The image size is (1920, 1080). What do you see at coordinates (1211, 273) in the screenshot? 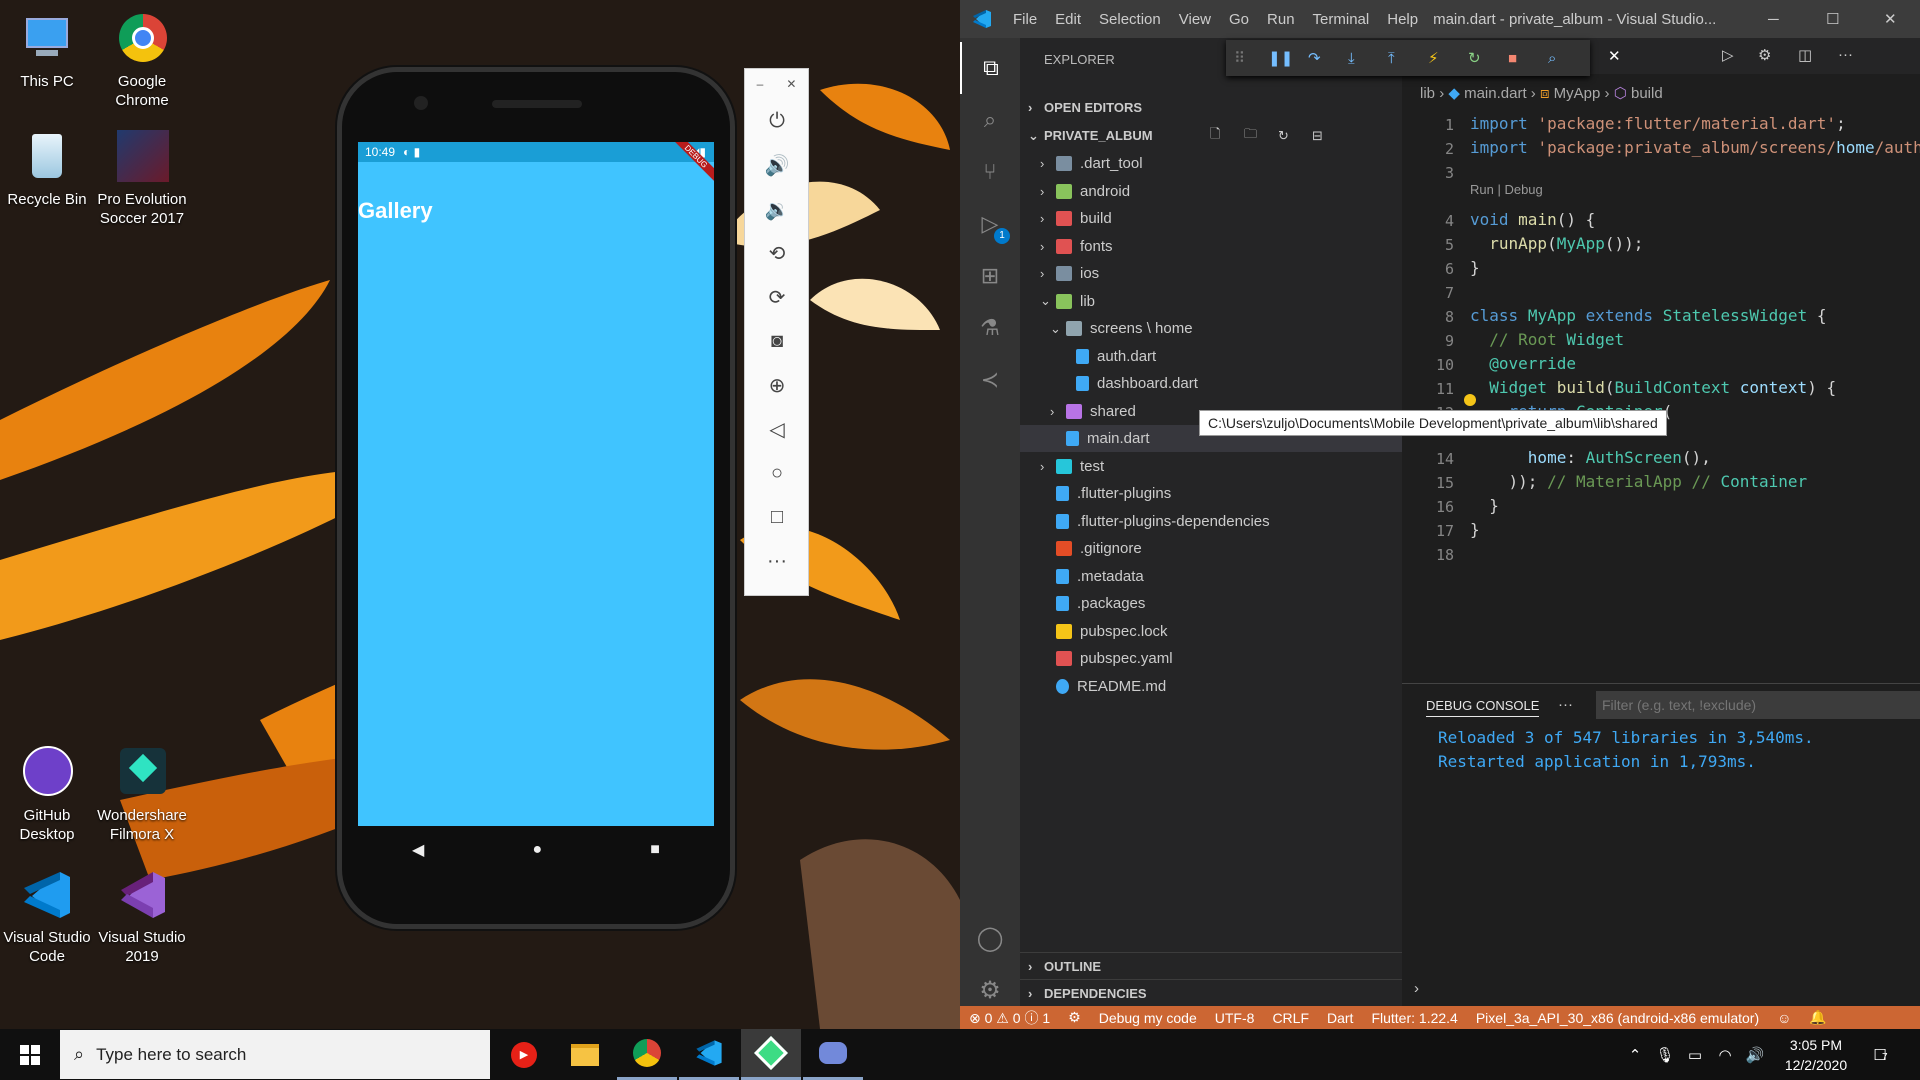
I see `tree-item: › ios` at bounding box center [1211, 273].